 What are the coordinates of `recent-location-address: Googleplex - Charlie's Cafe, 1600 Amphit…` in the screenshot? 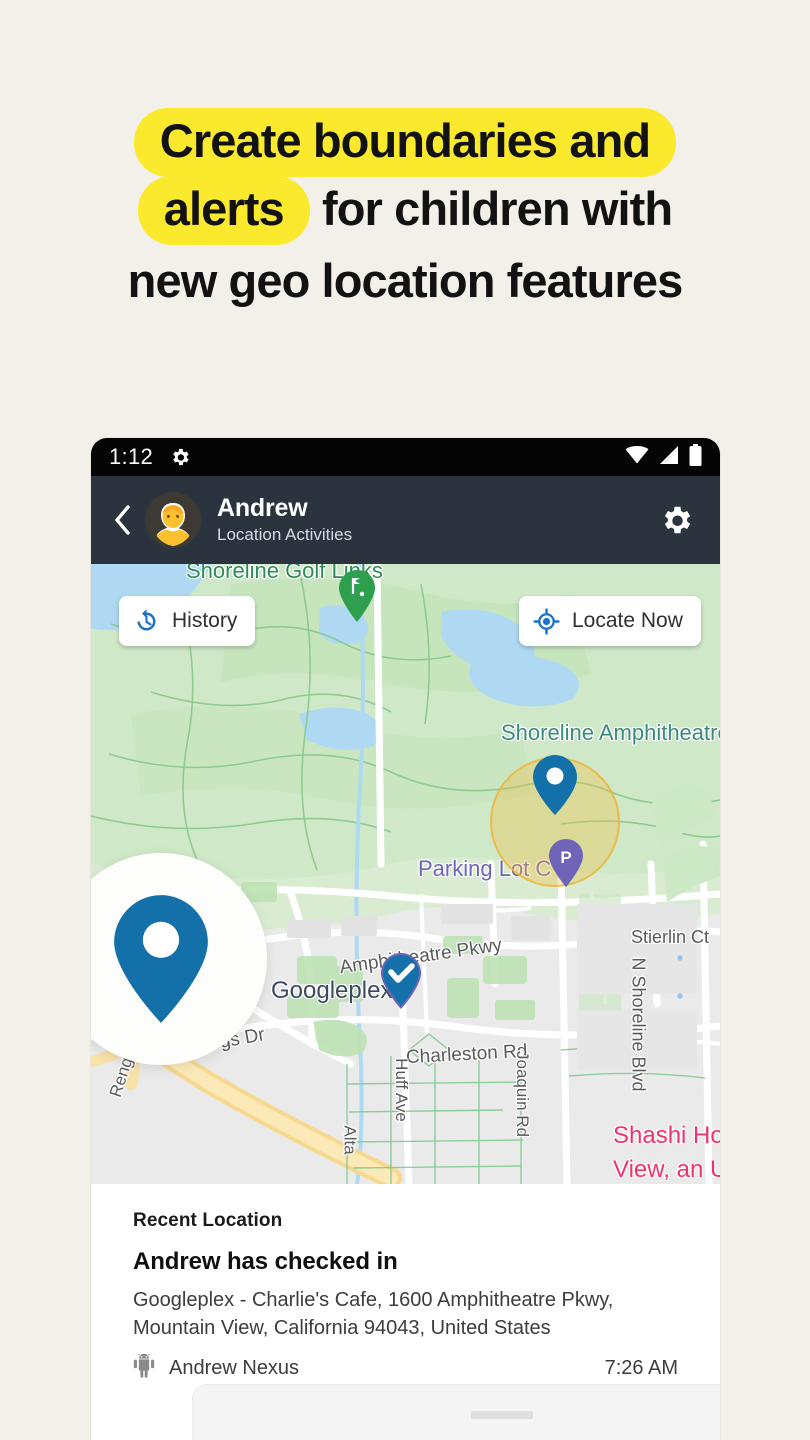 It's located at (373, 1314).